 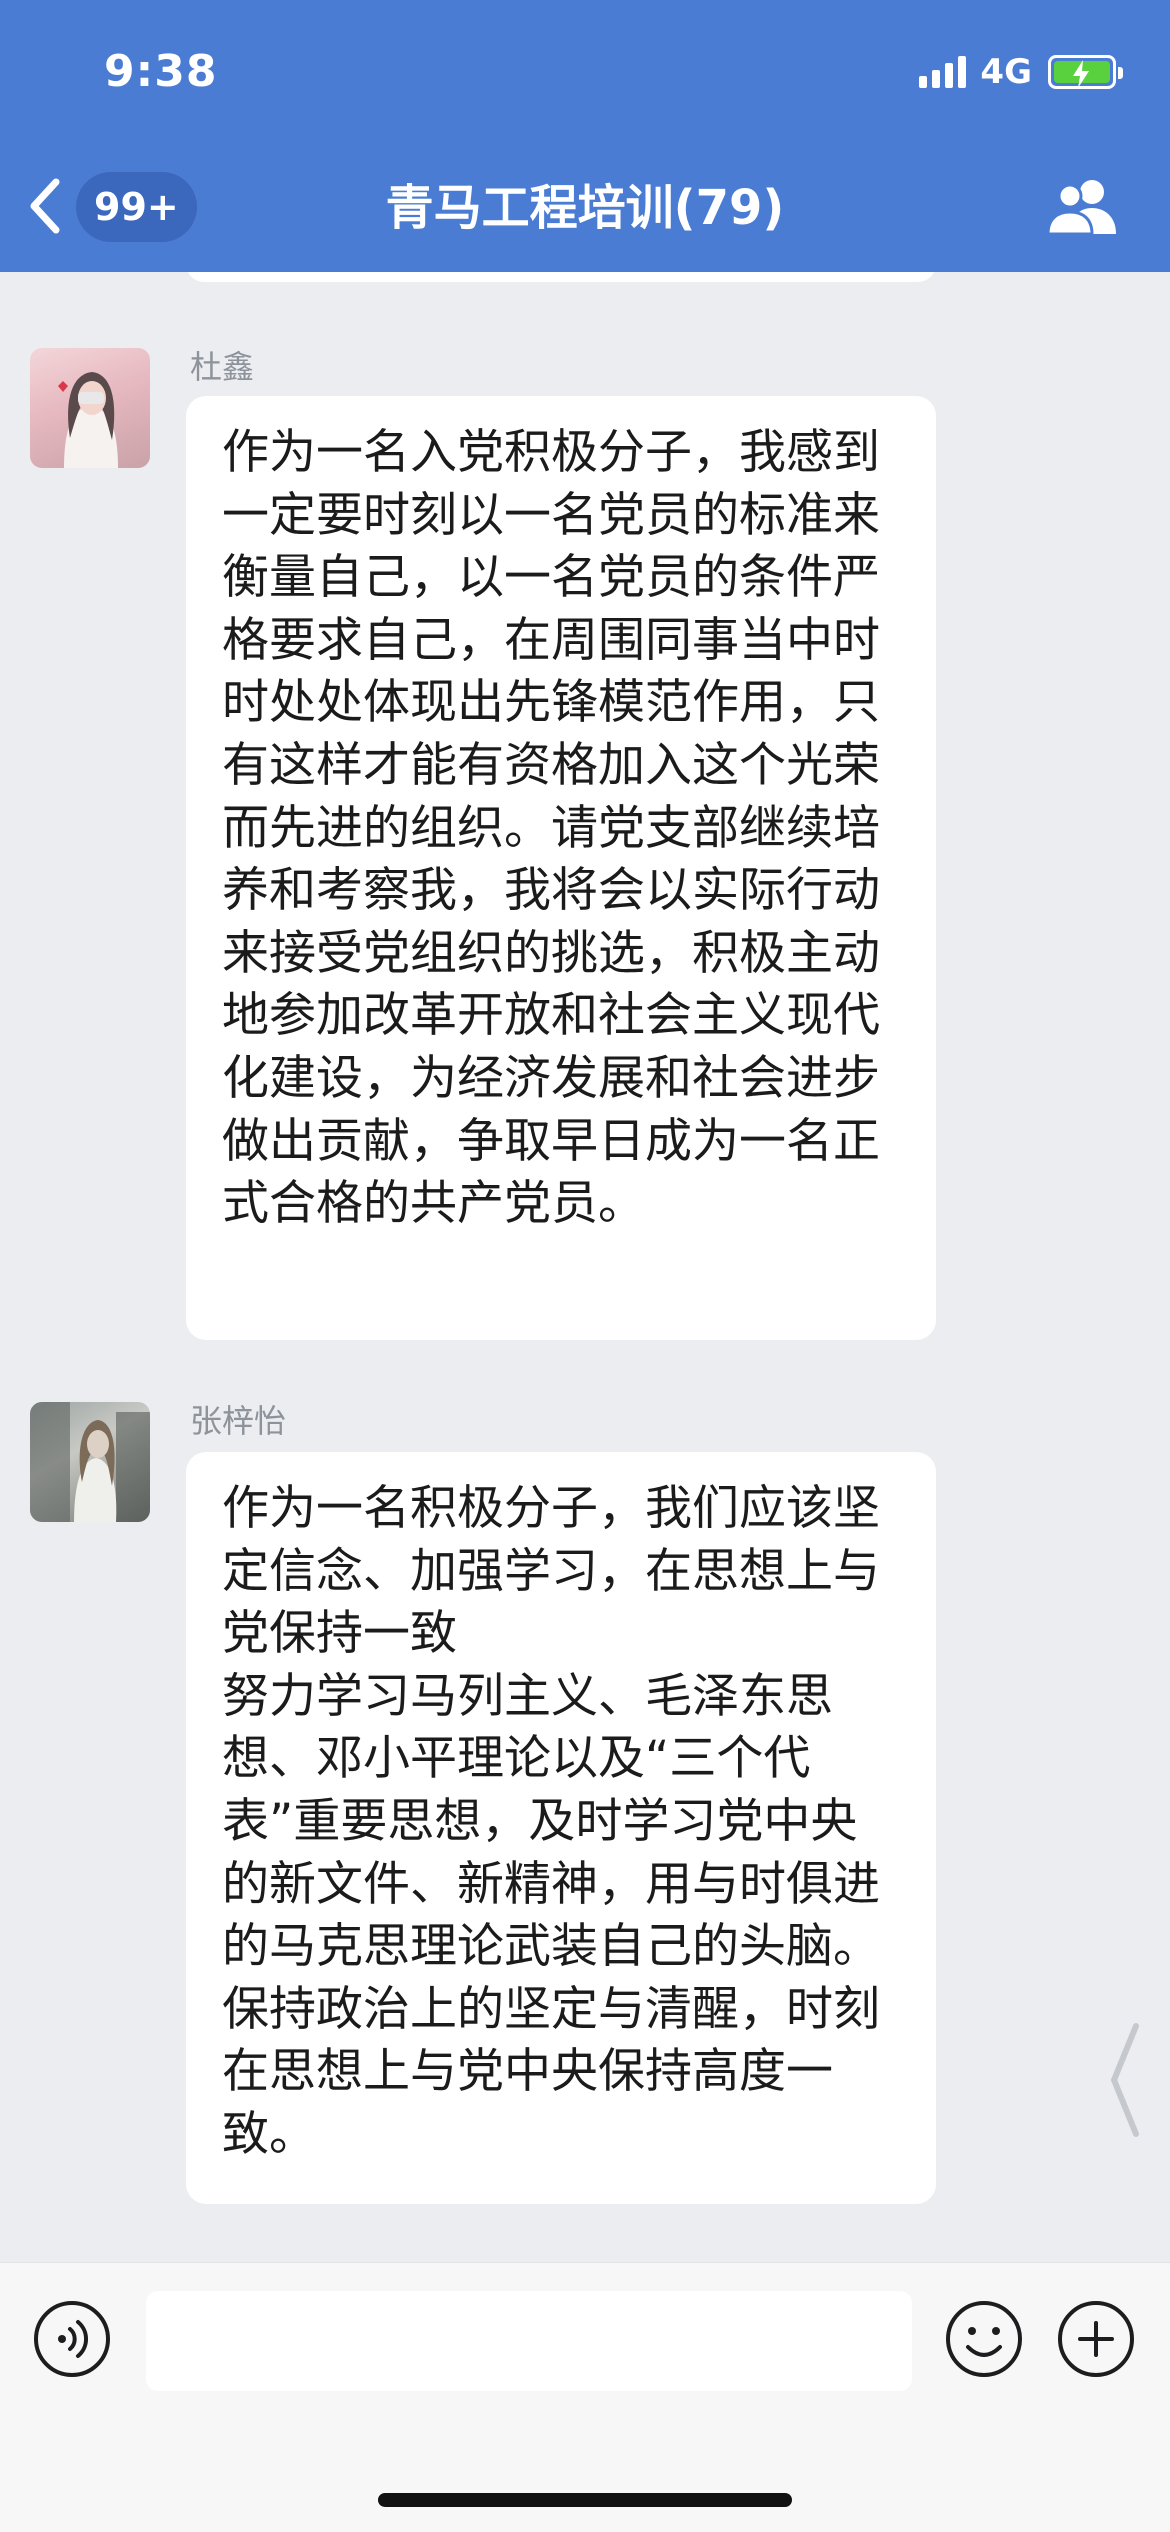 What do you see at coordinates (943, 72) in the screenshot?
I see `cellular-signal-icon` at bounding box center [943, 72].